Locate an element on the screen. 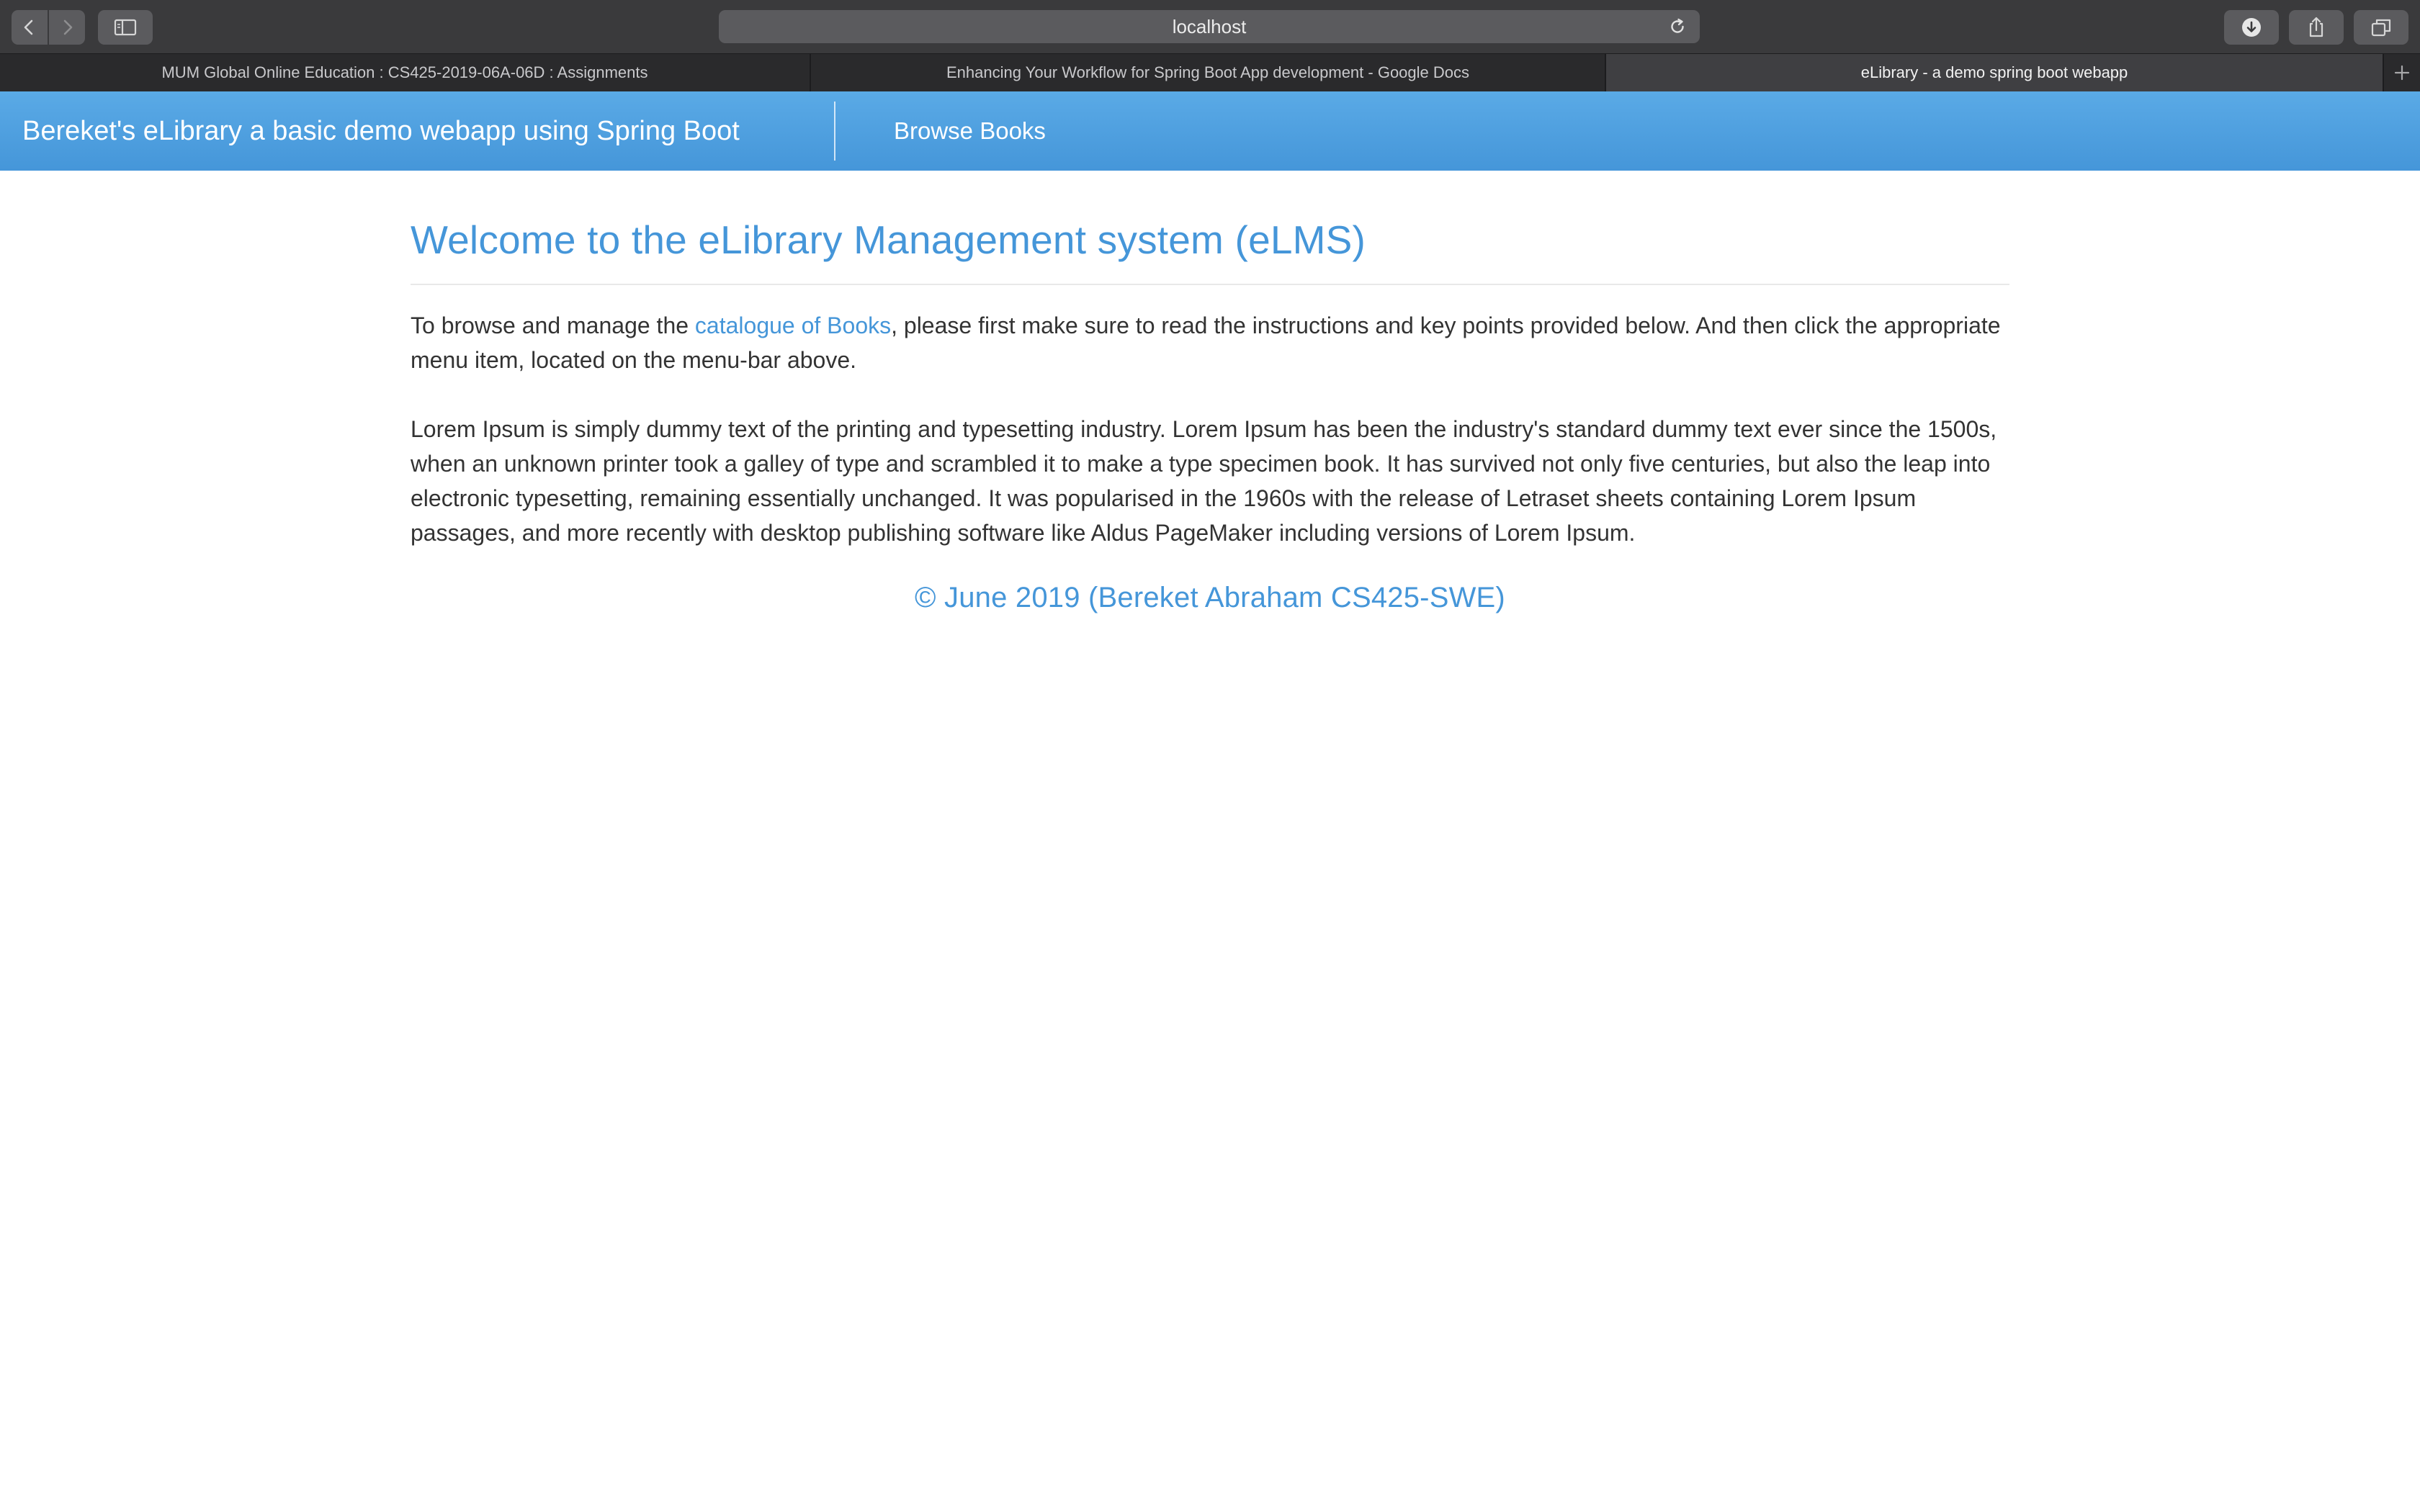 This screenshot has width=2420, height=1512. download-icon is located at coordinates (2251, 27).